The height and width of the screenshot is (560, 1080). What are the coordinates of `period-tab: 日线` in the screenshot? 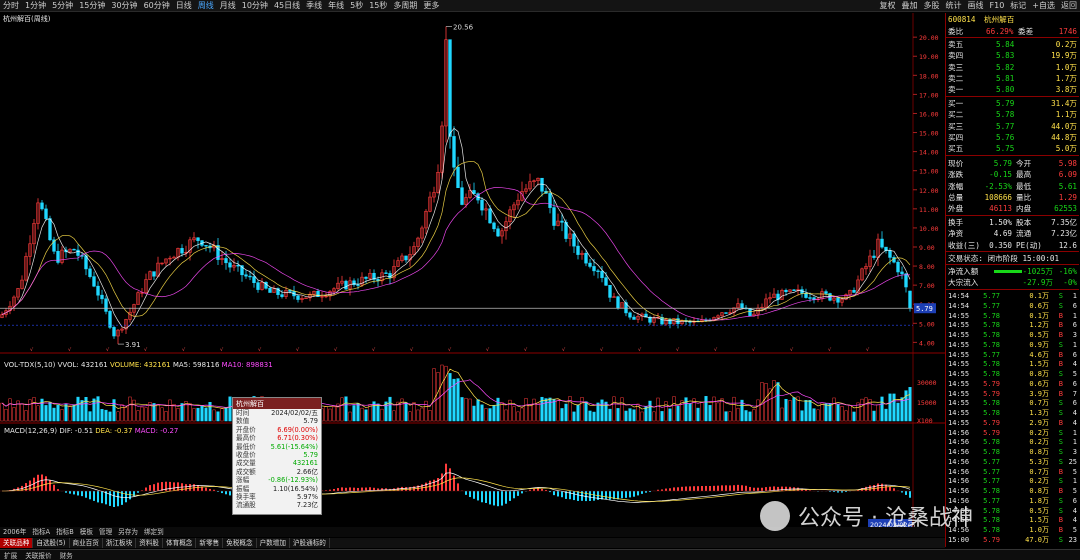 It's located at (184, 6).